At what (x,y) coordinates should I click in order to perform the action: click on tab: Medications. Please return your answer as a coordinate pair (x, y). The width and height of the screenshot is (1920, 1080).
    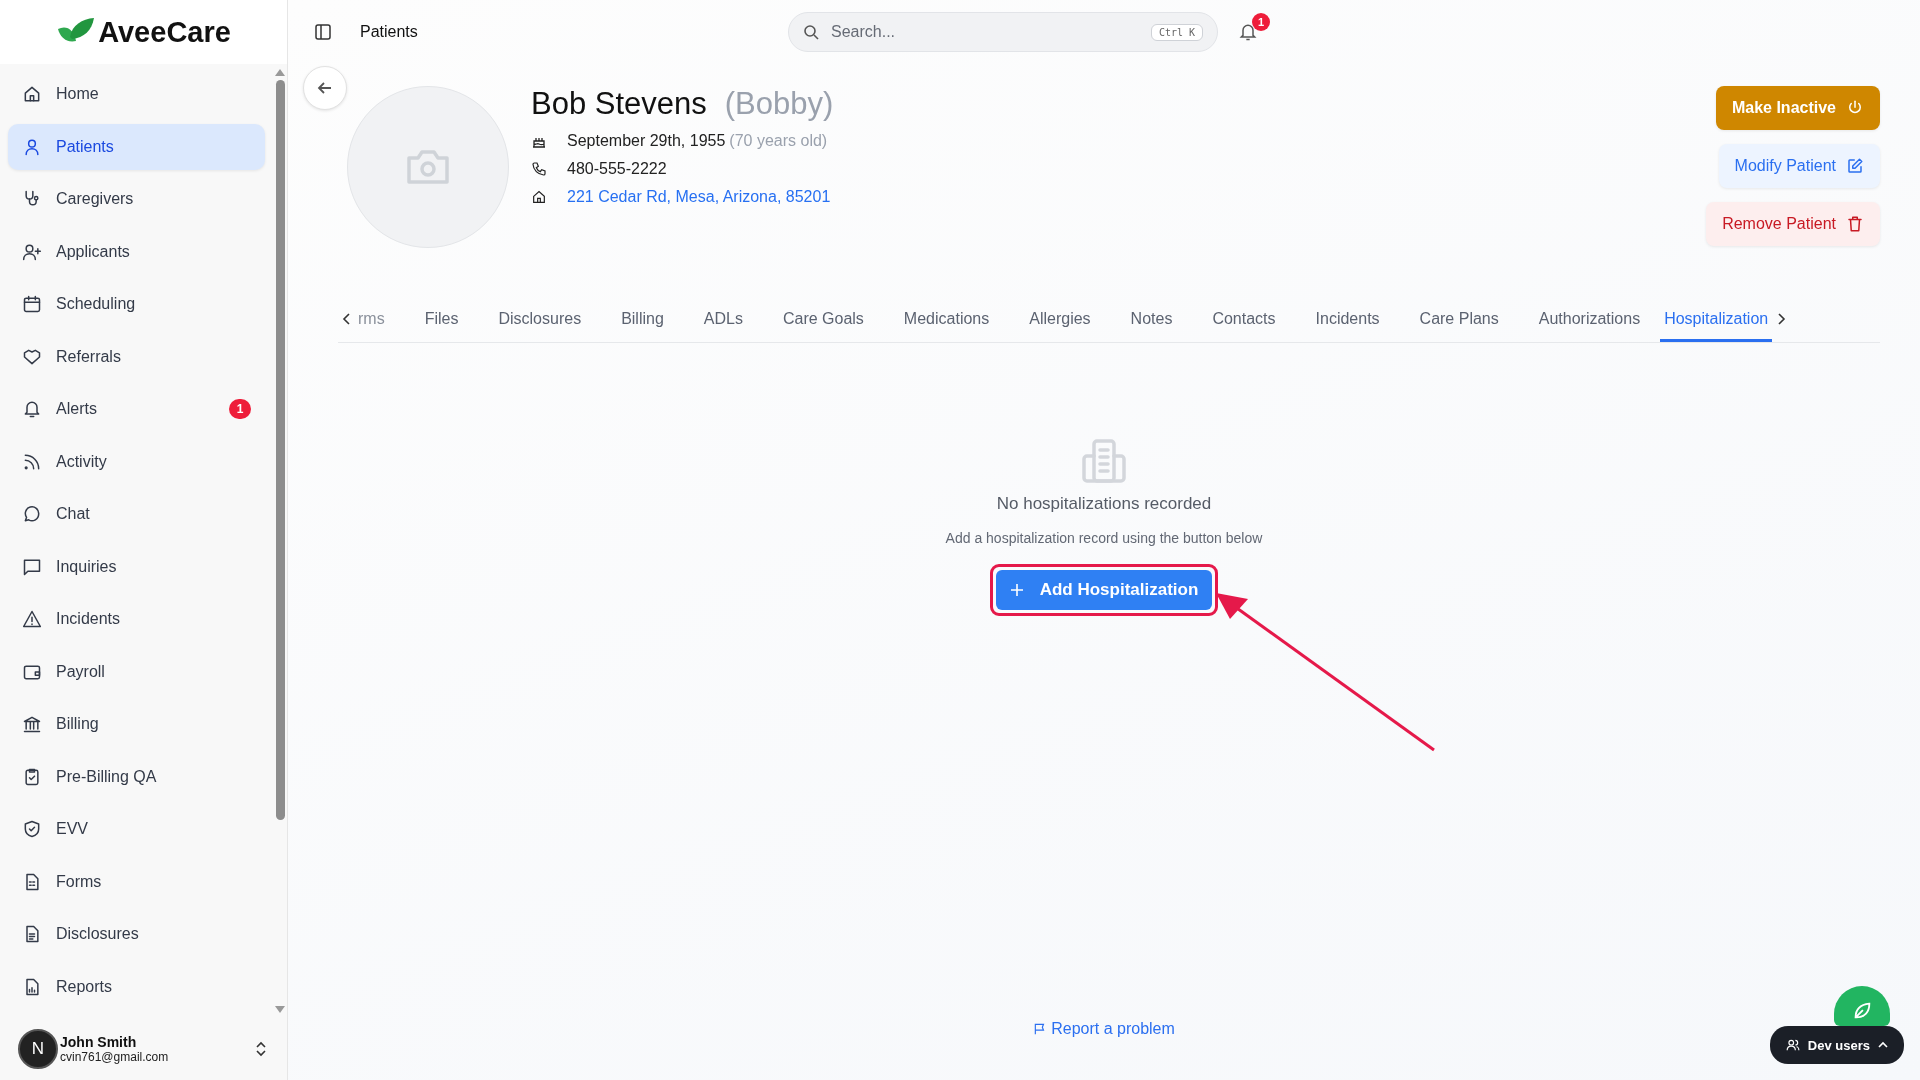
    Looking at the image, I should click on (946, 319).